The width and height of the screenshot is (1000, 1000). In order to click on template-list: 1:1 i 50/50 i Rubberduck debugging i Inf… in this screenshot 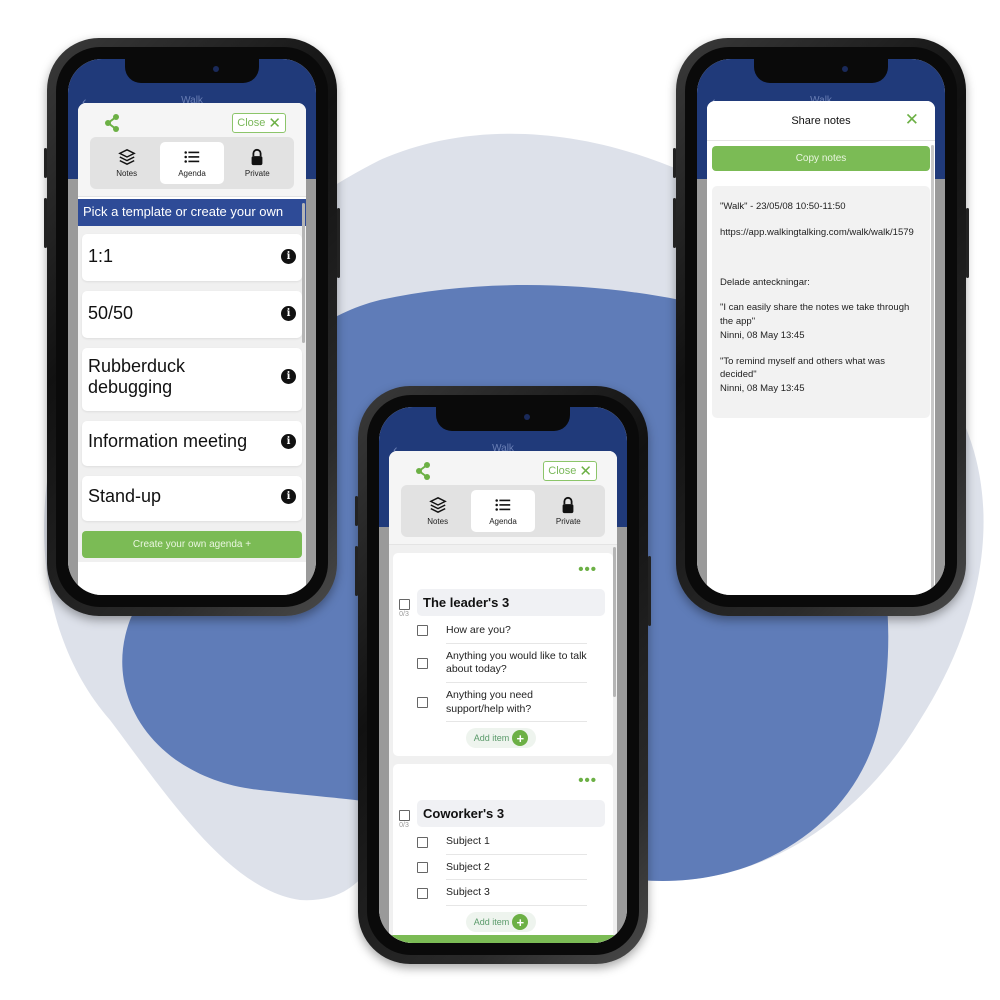, I will do `click(192, 394)`.